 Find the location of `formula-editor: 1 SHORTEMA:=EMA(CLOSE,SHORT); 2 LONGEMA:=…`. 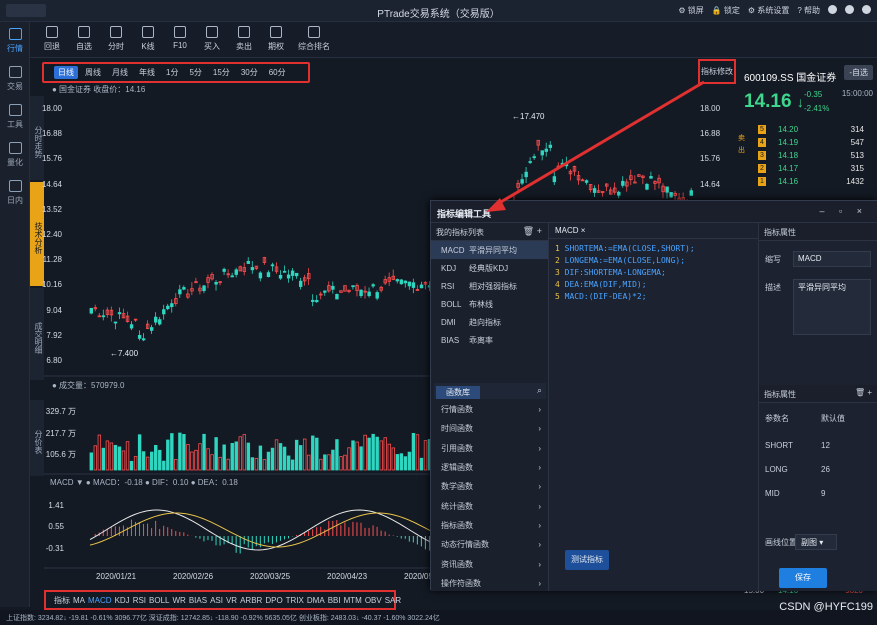

formula-editor: 1 SHORTEMA:=EMA(CLOSE,SHORT); 2 LONGEMA:=… is located at coordinates (653, 273).